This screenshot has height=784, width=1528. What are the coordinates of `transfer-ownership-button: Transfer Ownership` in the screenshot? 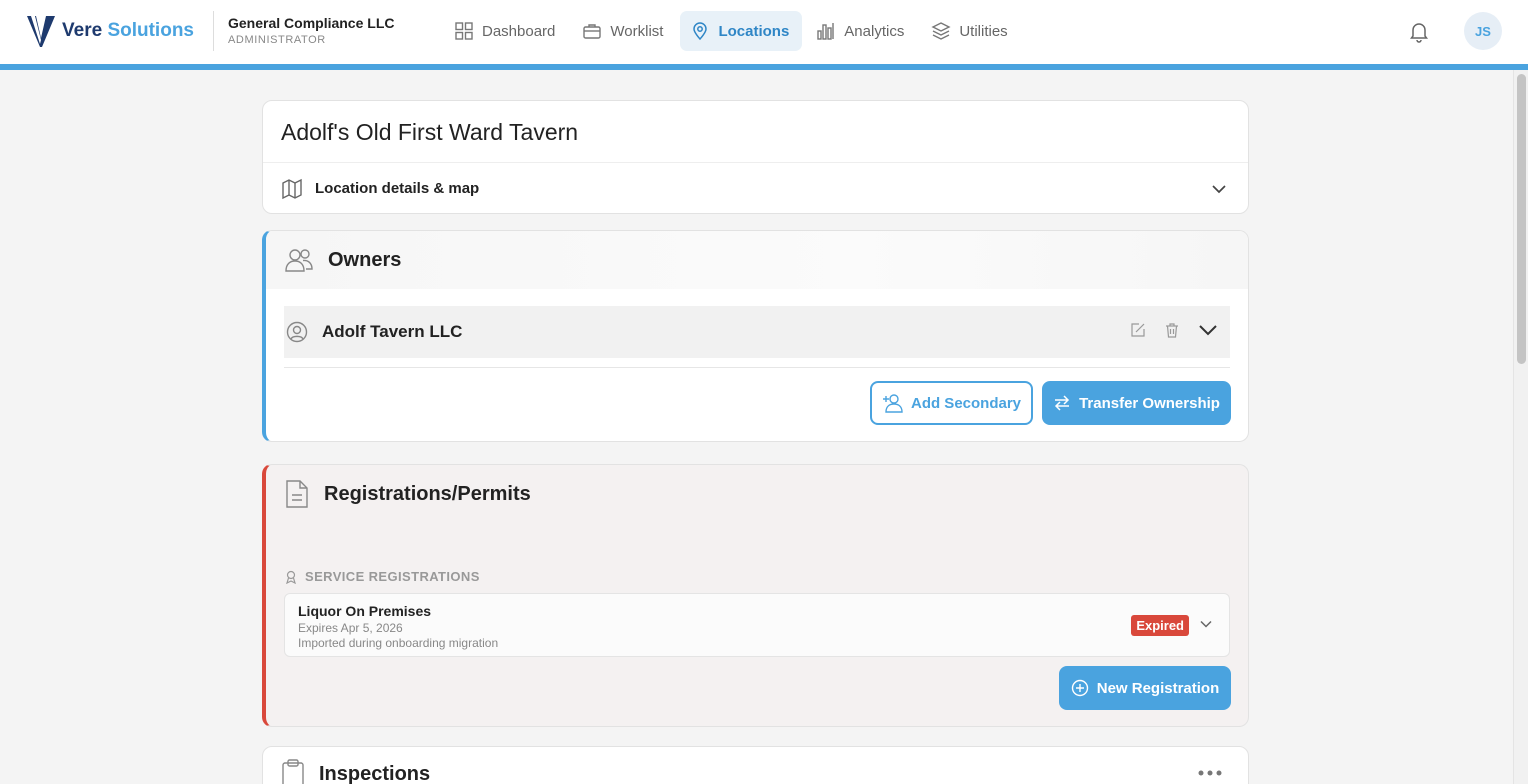 It's located at (1136, 403).